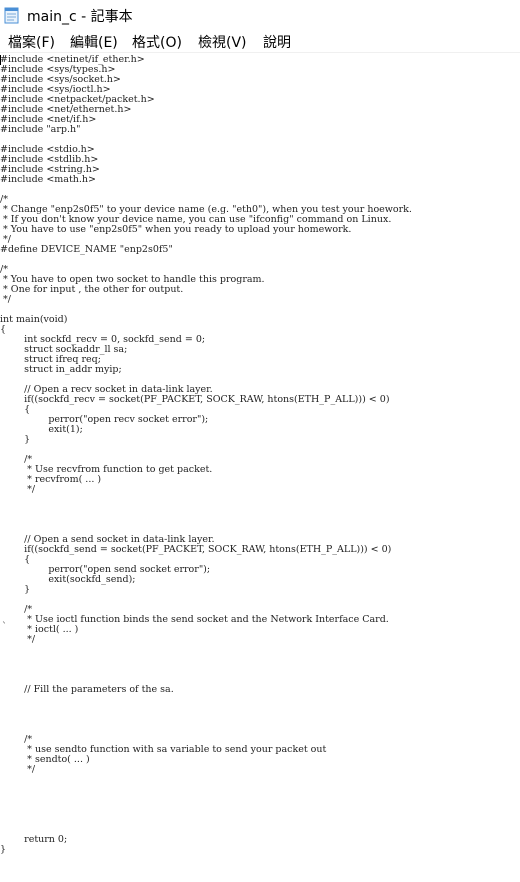 This screenshot has height=882, width=520. Describe the element at coordinates (87, 689) in the screenshot. I see `code-line: // Fill the parameters of the sa.` at that location.